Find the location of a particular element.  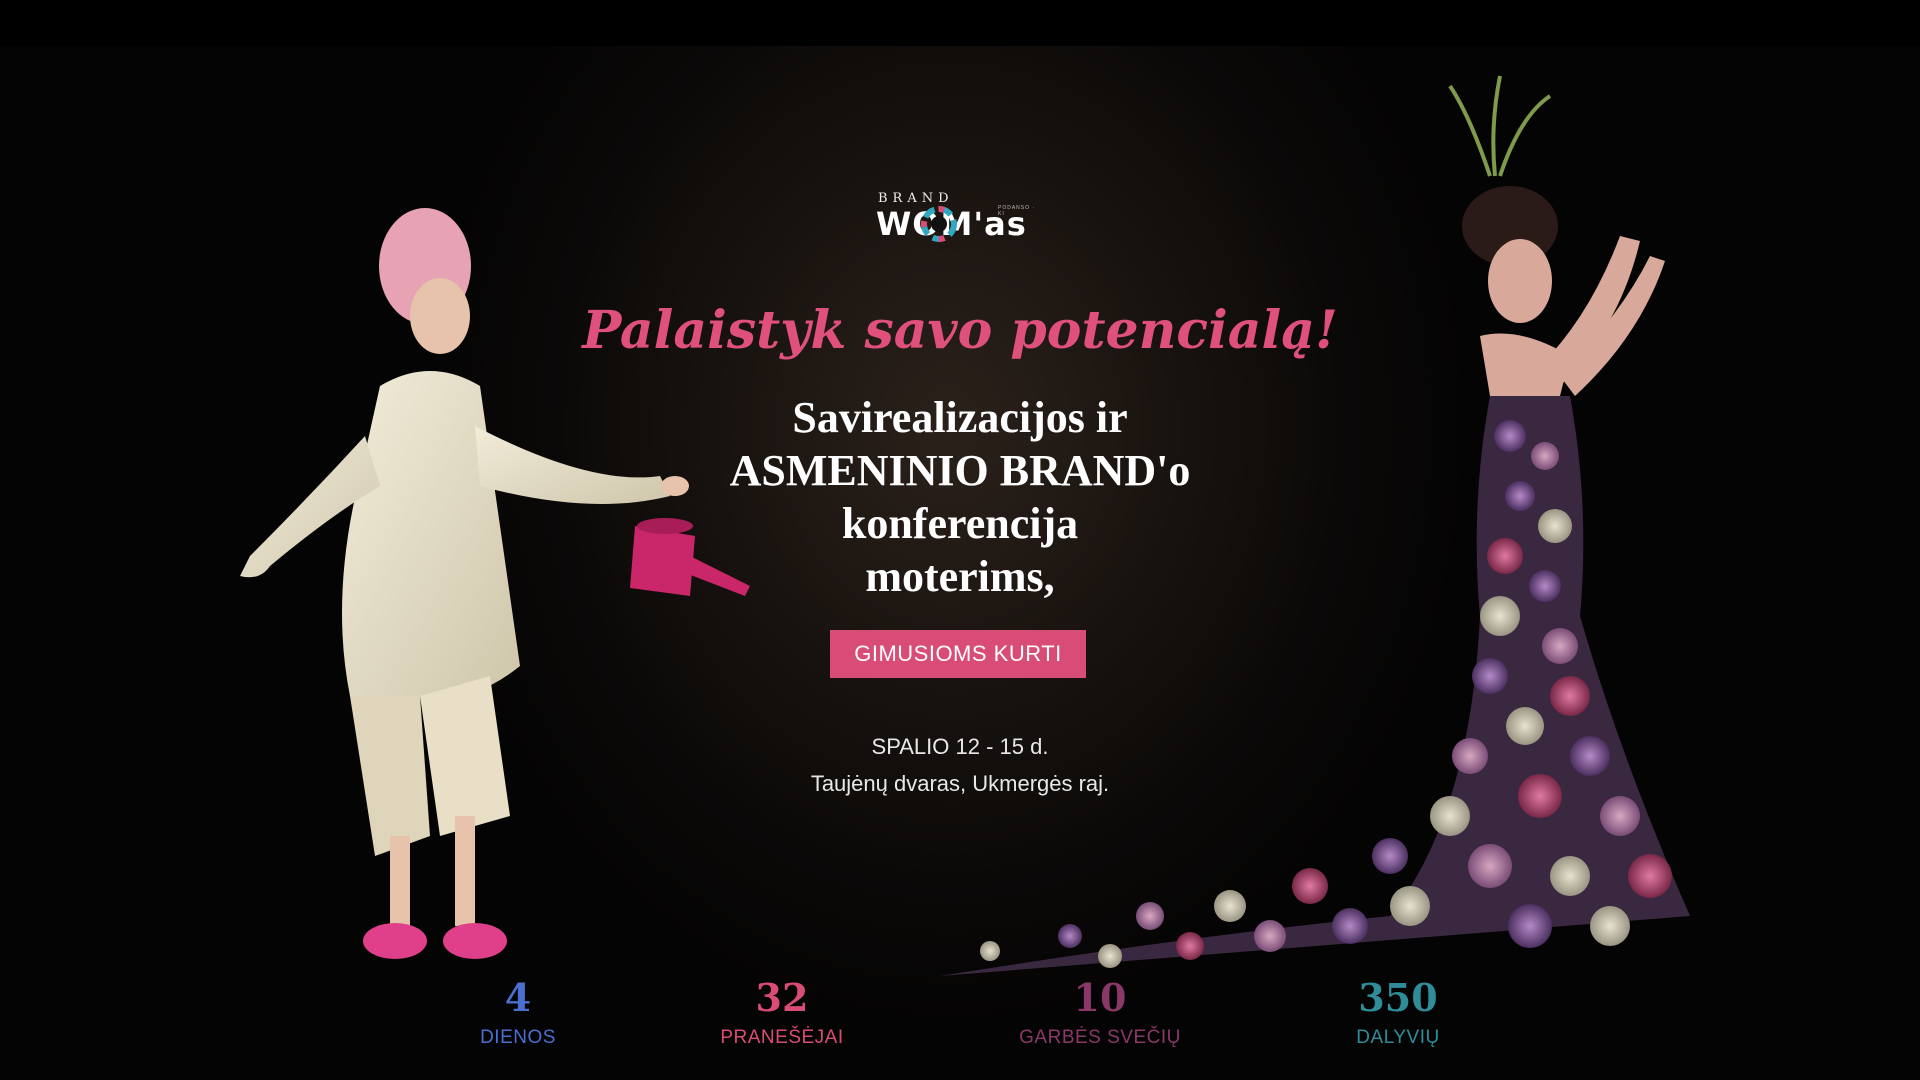

stat-honor-guests: 10 GARBĖS SVEČIŲ is located at coordinates (1100, 1012).